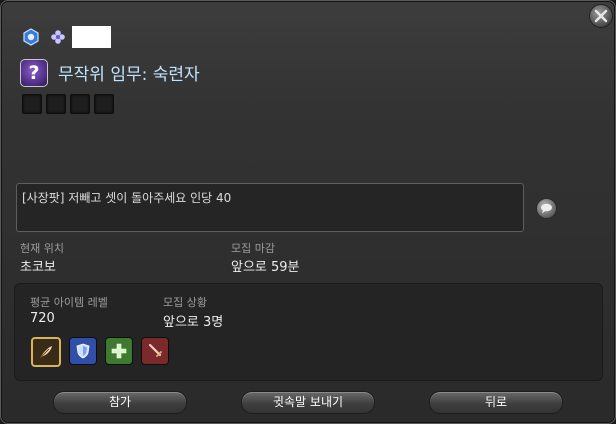 The height and width of the screenshot is (424, 616). I want to click on avg-ilvl-value: 720, so click(42, 318).